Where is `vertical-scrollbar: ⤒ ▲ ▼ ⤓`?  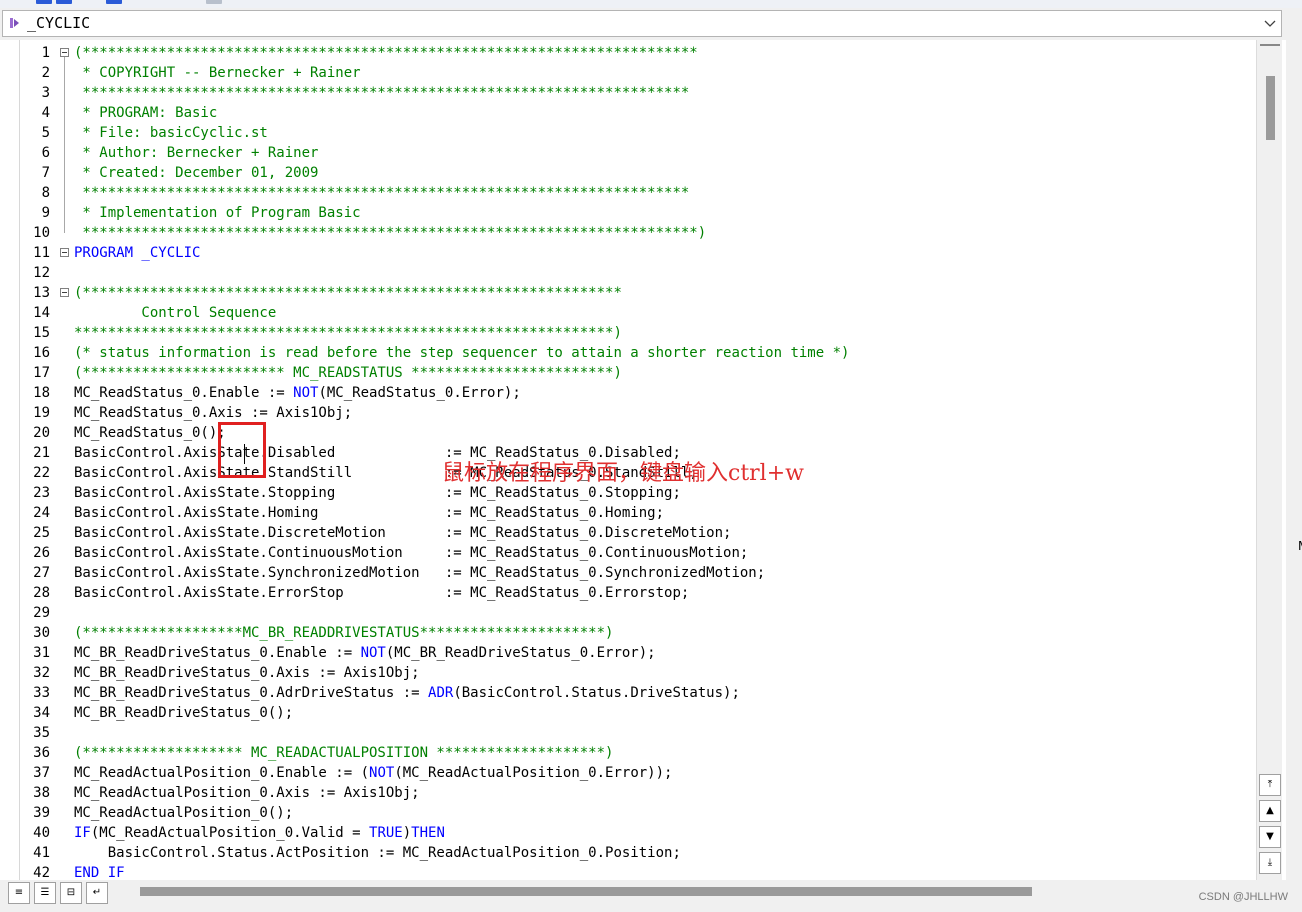 vertical-scrollbar: ⤒ ▲ ▼ ⤓ is located at coordinates (1269, 461).